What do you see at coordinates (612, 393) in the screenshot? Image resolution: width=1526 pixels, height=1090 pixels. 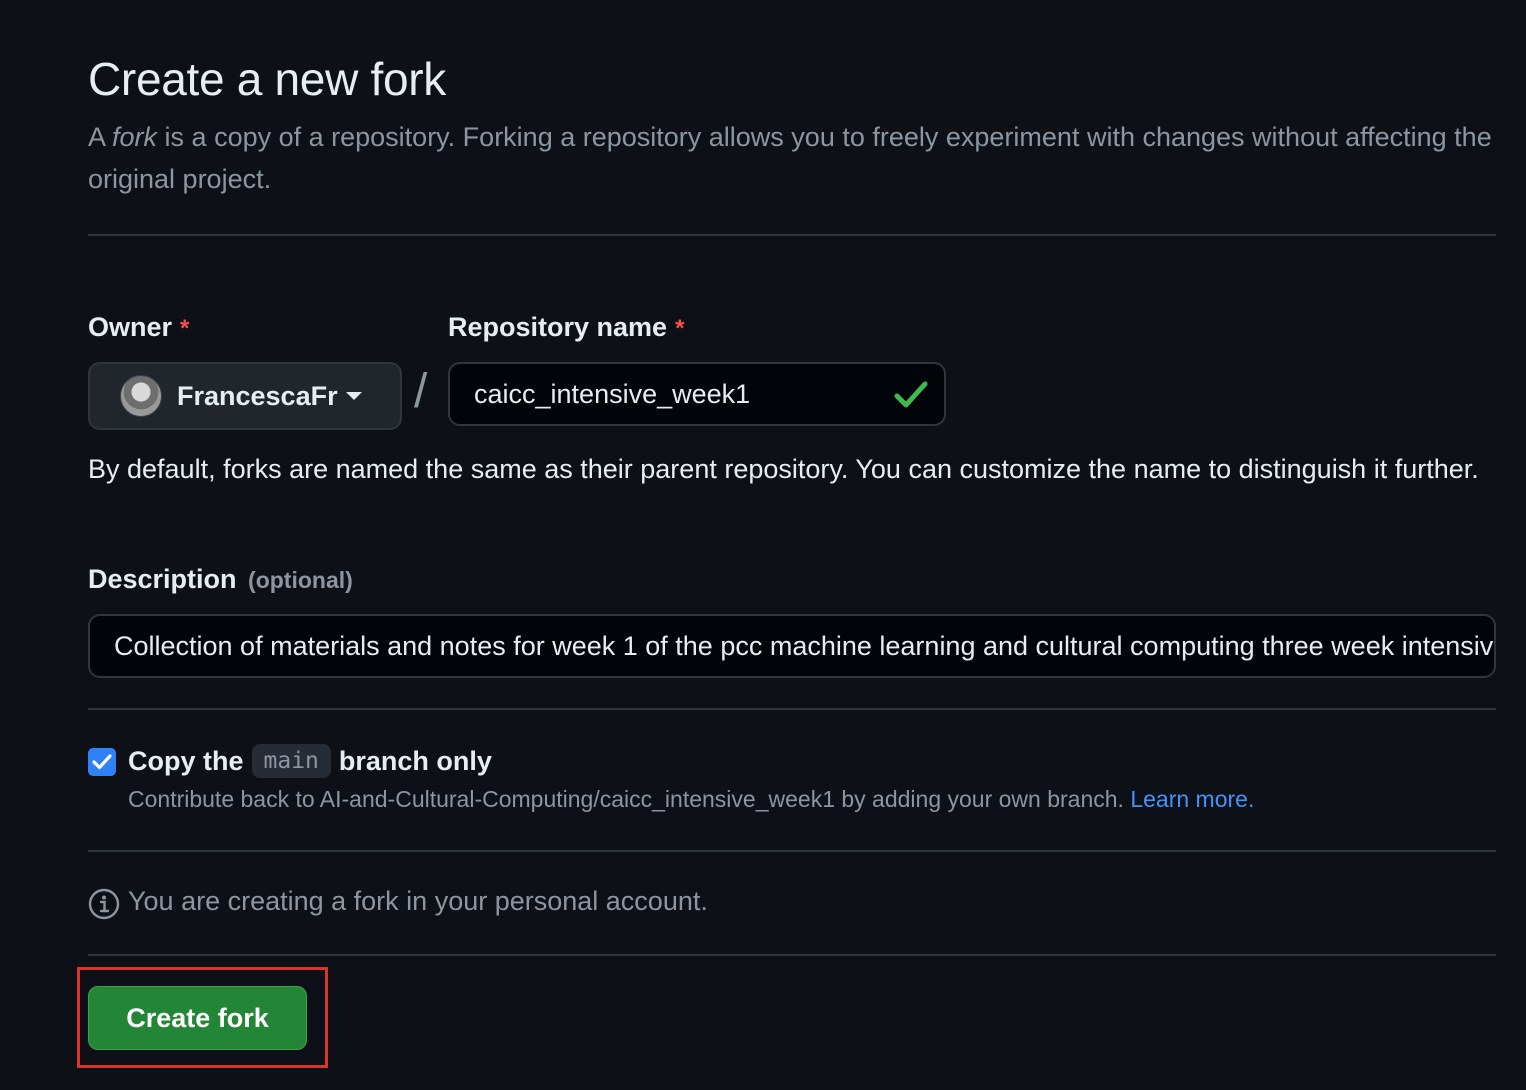 I see `repository-name-value: caicc_intensive_week1` at bounding box center [612, 393].